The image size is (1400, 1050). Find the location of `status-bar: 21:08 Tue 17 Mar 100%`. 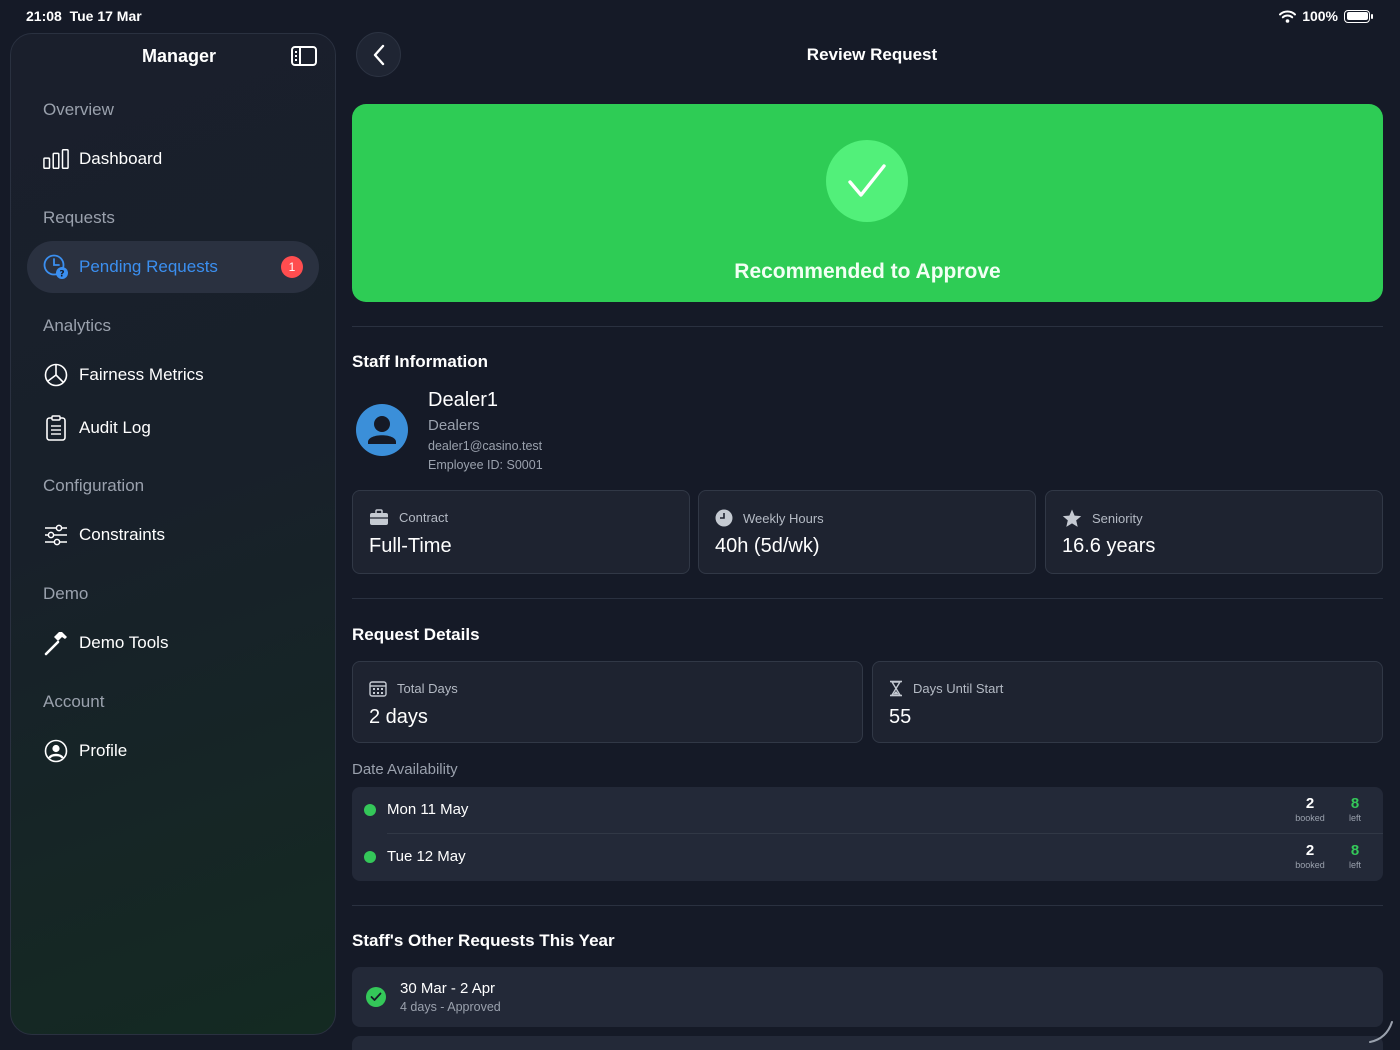

status-bar: 21:08 Tue 17 Mar 100% is located at coordinates (700, 17).